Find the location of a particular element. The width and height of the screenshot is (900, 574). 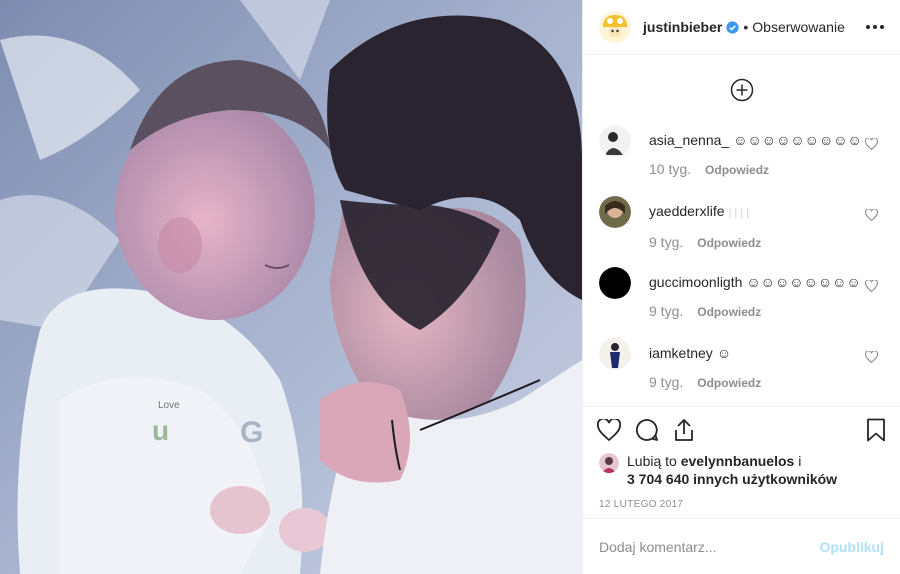

add-comment-bar: Opublikuj is located at coordinates (741, 546).